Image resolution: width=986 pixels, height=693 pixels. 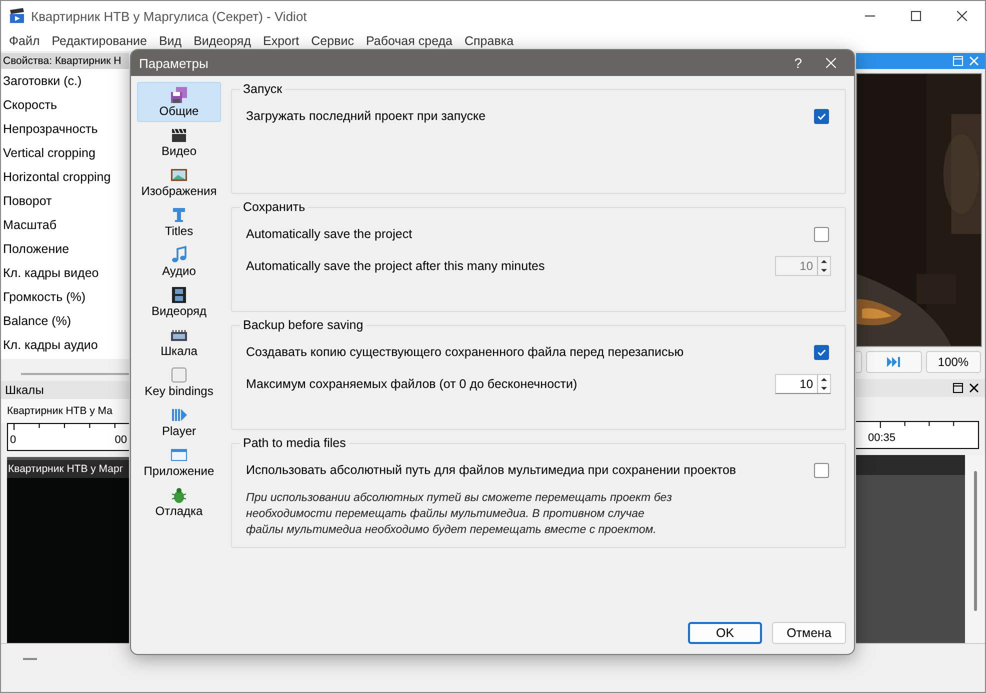 I want to click on option-label: Automatically save the project after this many minutes, so click(x=395, y=266).